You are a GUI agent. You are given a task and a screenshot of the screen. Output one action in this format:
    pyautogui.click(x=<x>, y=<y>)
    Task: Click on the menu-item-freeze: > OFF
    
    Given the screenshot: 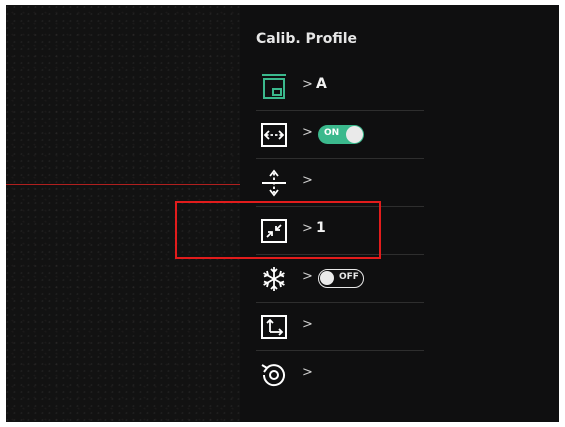 What is the action you would take?
    pyautogui.click(x=340, y=279)
    